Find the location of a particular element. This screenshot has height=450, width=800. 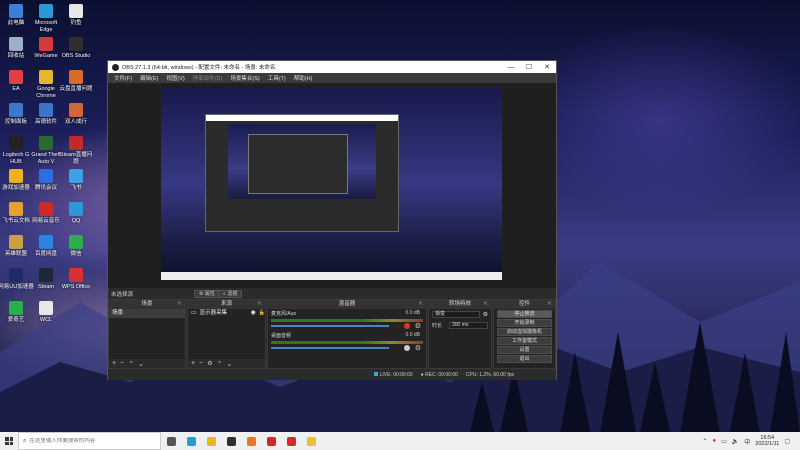

lock-icon: 🔓 is located at coordinates (262, 313).